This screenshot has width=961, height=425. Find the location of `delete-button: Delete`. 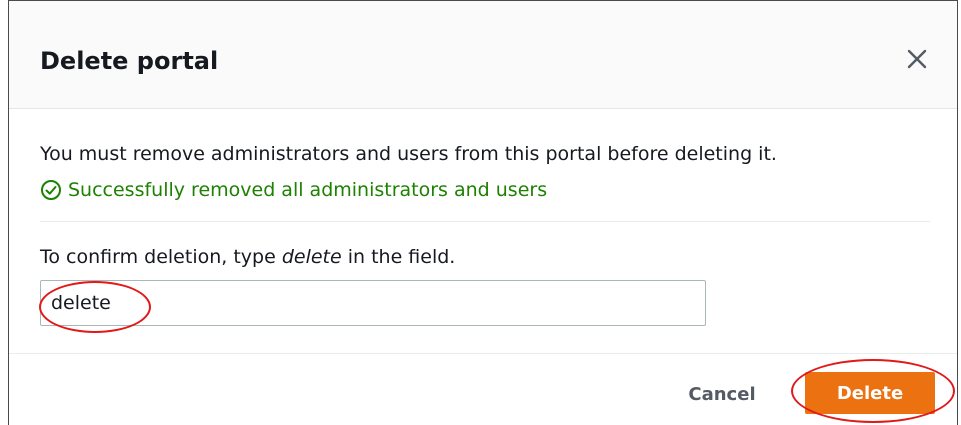

delete-button: Delete is located at coordinates (870, 393).